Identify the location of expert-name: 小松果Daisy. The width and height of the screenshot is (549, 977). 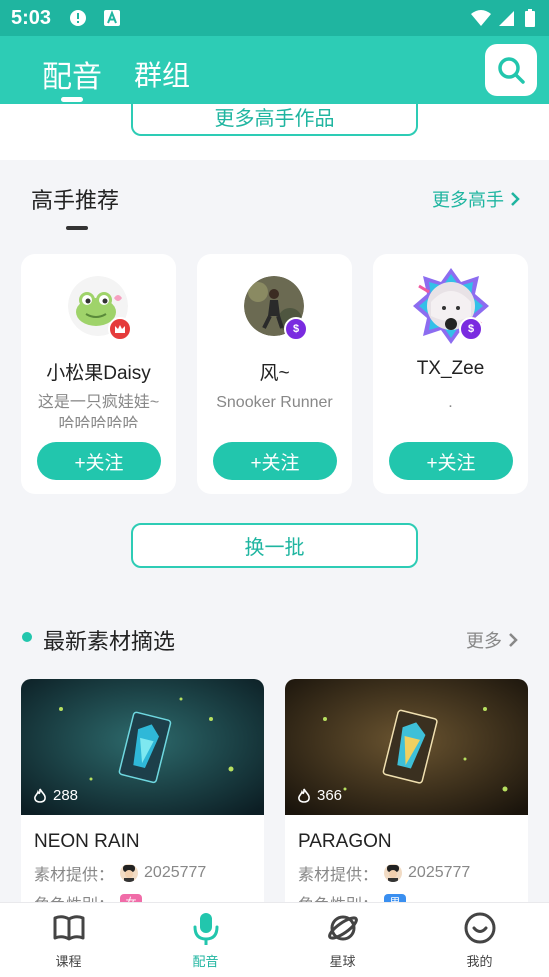
(98, 373).